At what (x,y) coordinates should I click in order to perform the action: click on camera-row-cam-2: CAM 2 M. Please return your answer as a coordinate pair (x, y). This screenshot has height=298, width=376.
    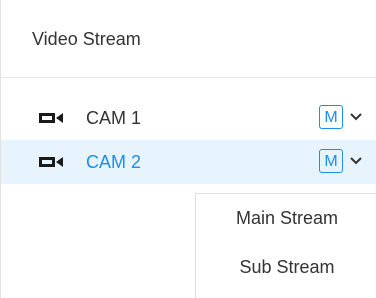
    Looking at the image, I should click on (188, 162).